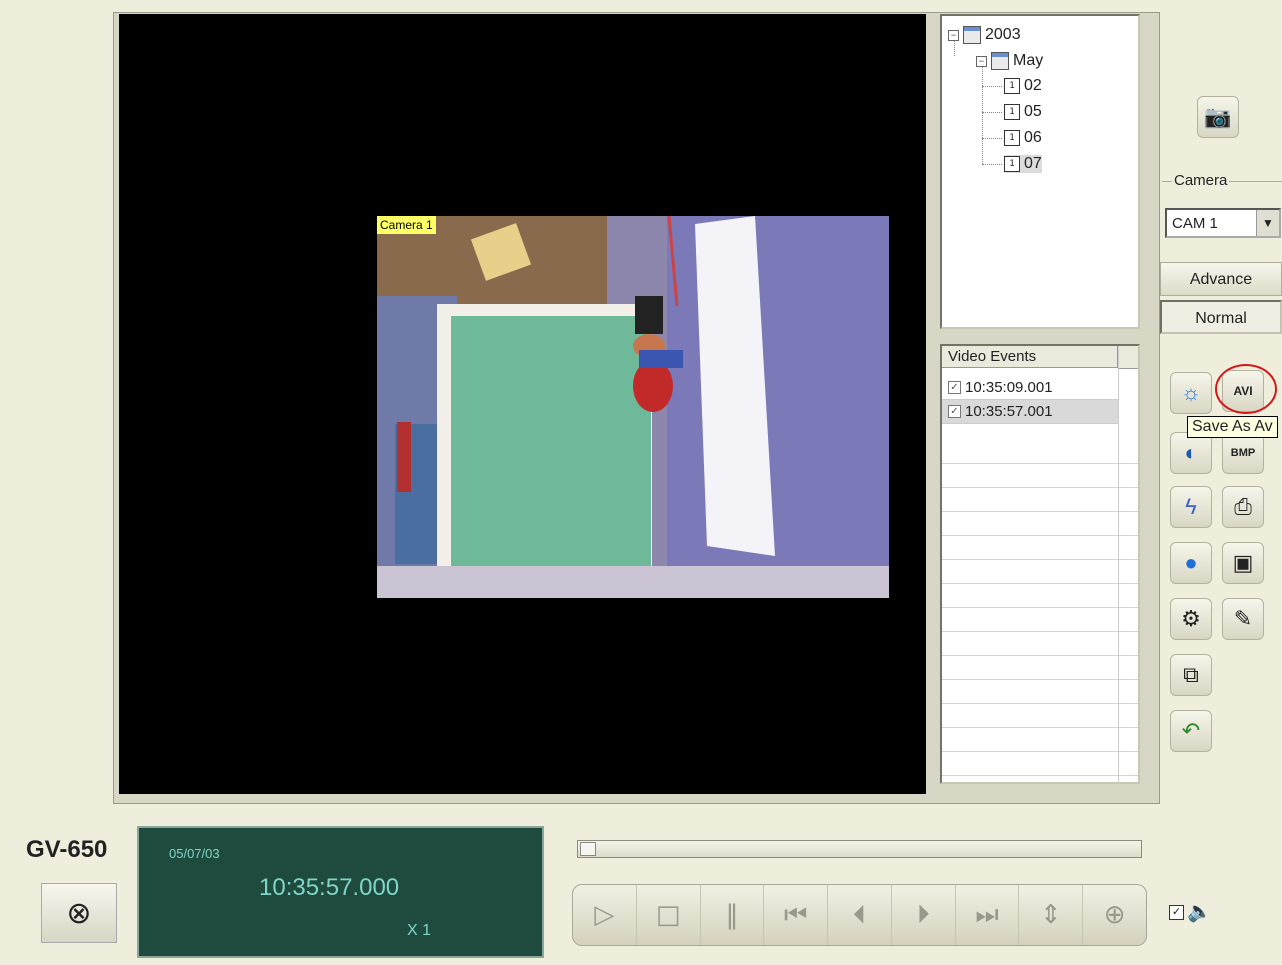 This screenshot has width=1282, height=965. I want to click on stop-button: □, so click(669, 915).